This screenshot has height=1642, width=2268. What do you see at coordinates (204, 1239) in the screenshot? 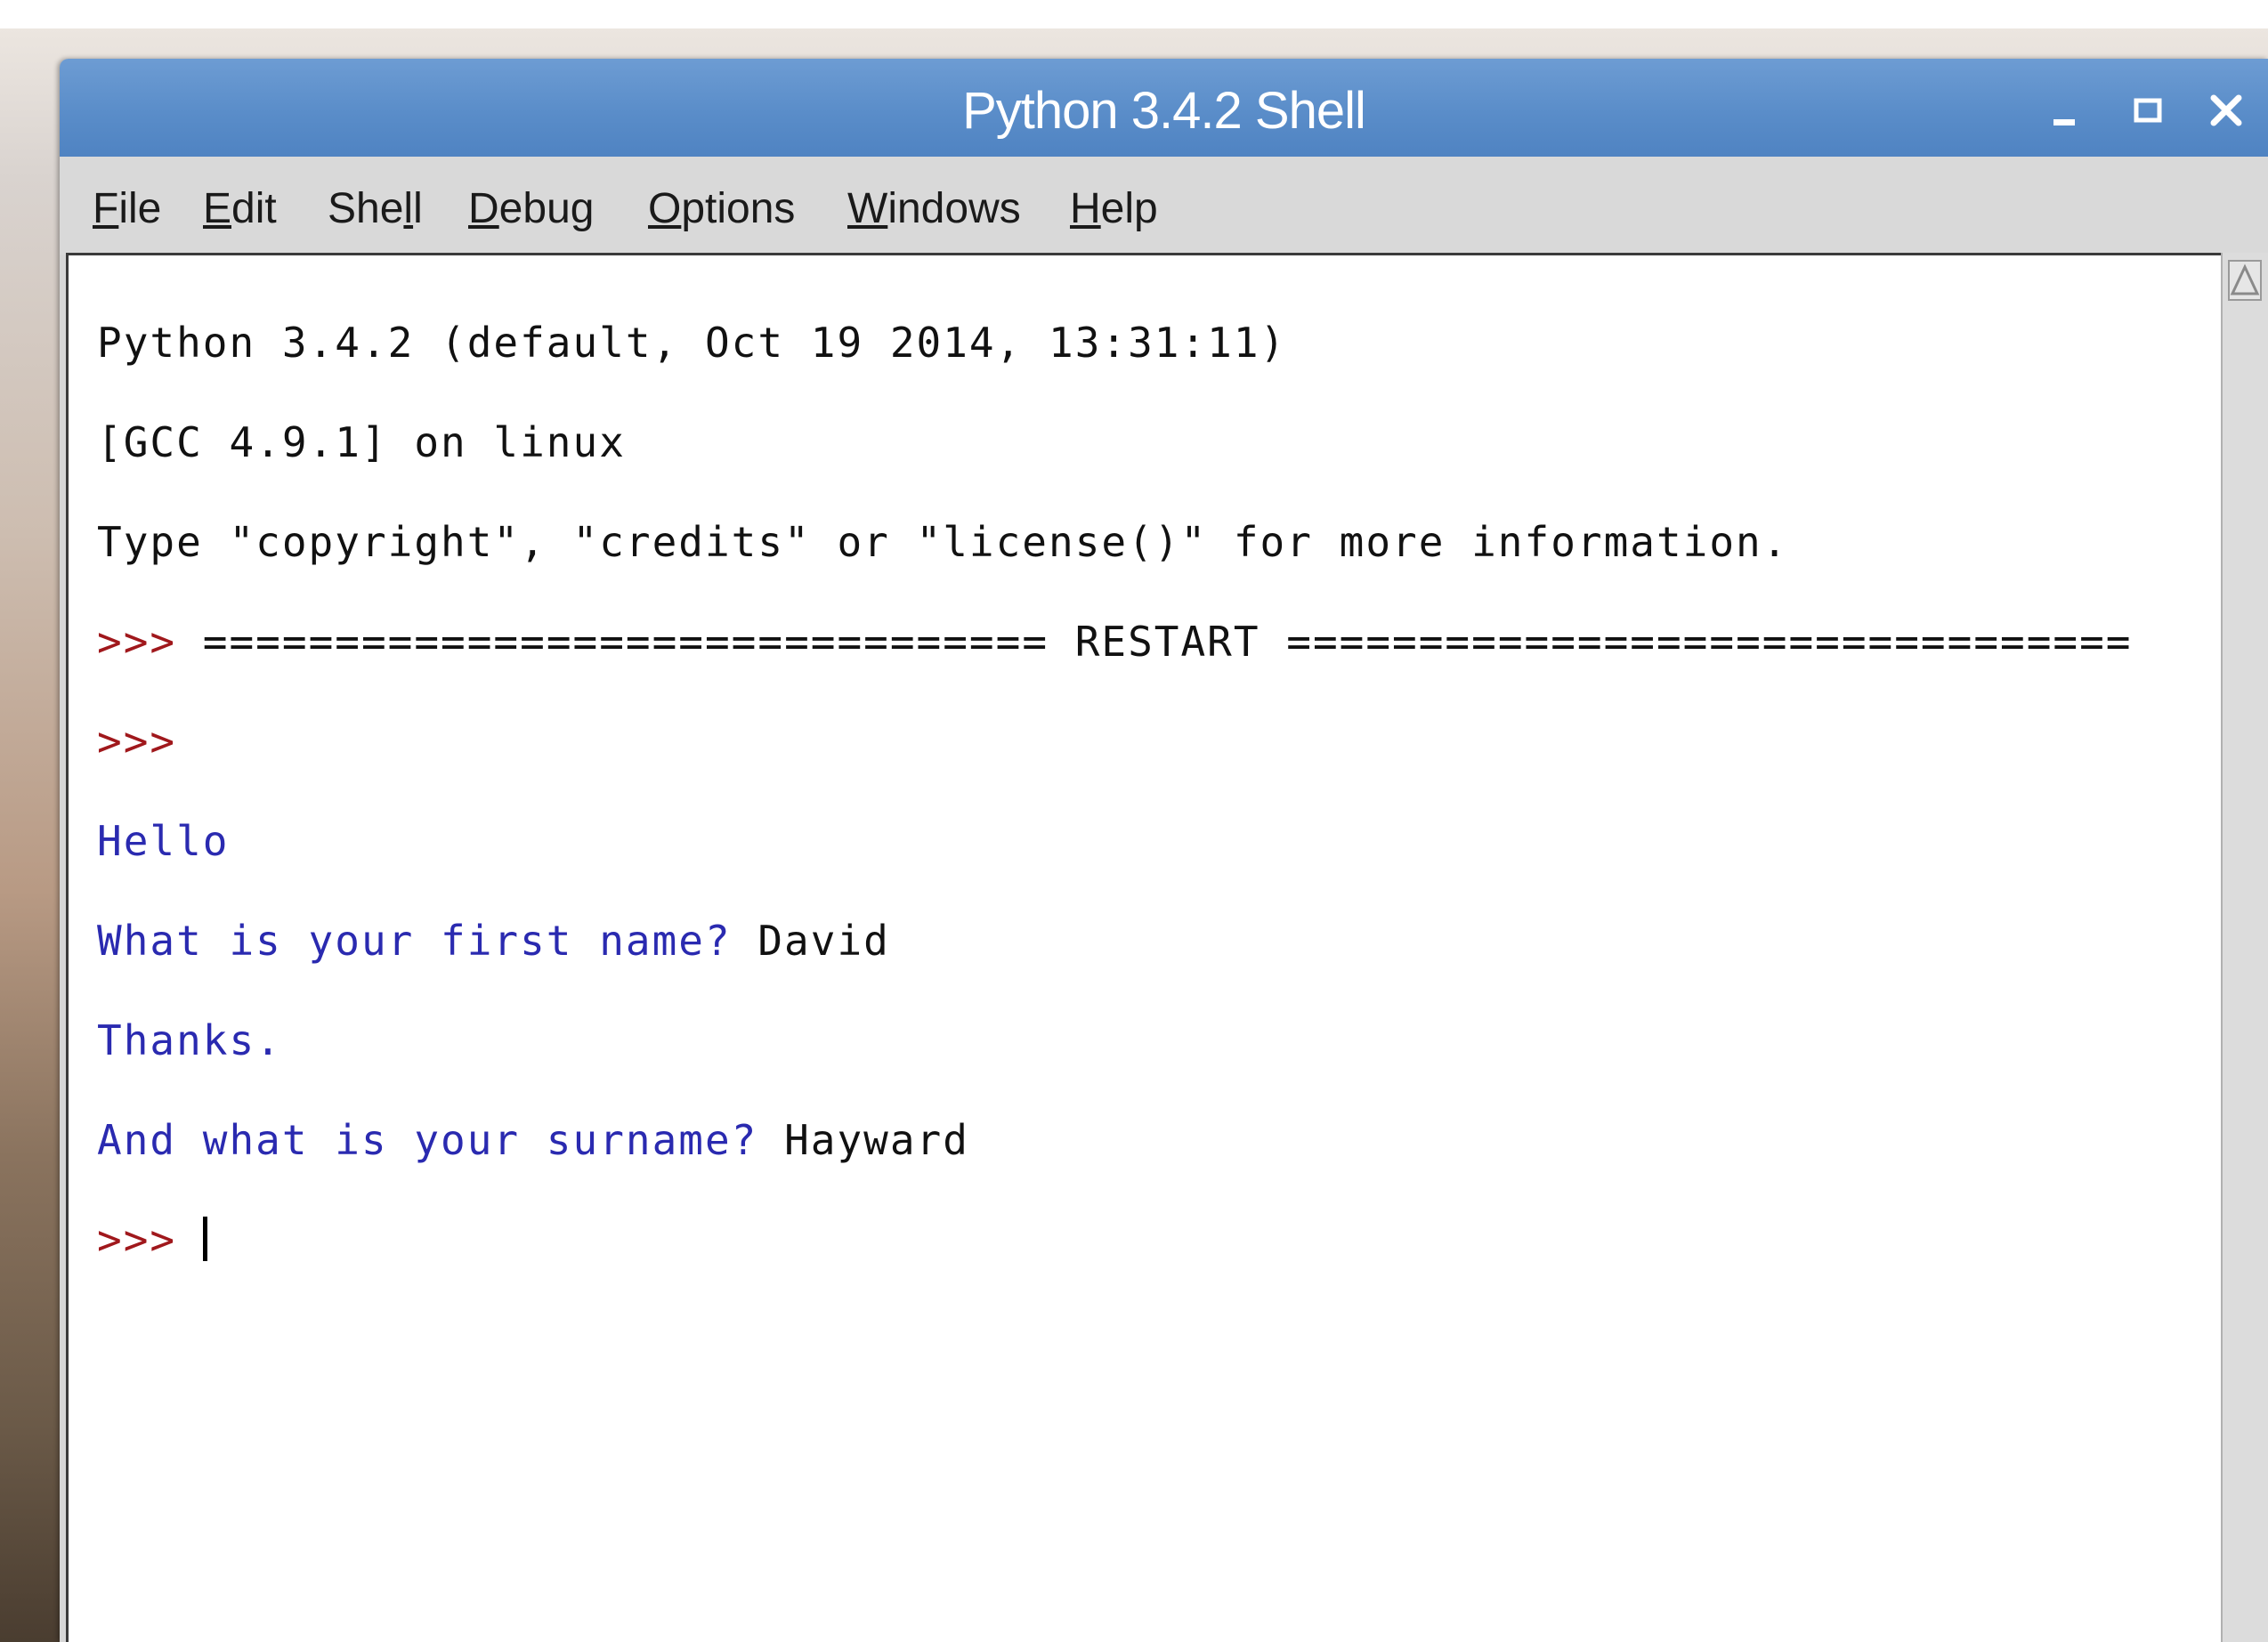
I see `text-cursor` at bounding box center [204, 1239].